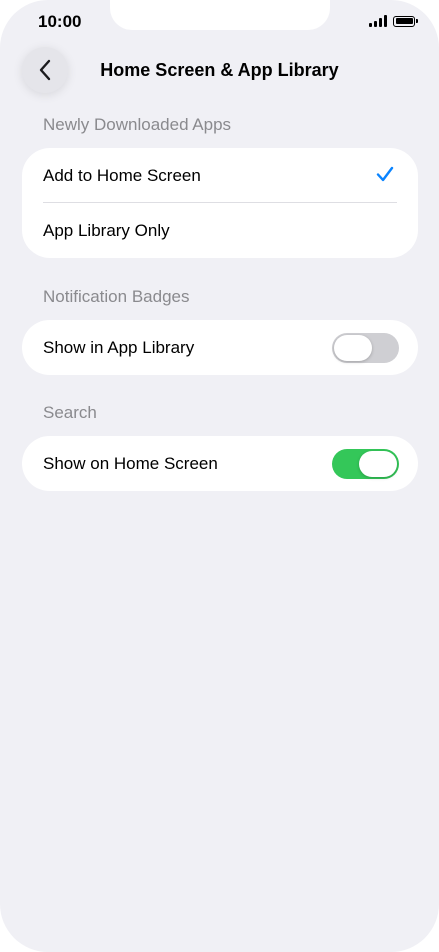 This screenshot has width=439, height=952. I want to click on row-label: Show on Home Screen, so click(130, 463).